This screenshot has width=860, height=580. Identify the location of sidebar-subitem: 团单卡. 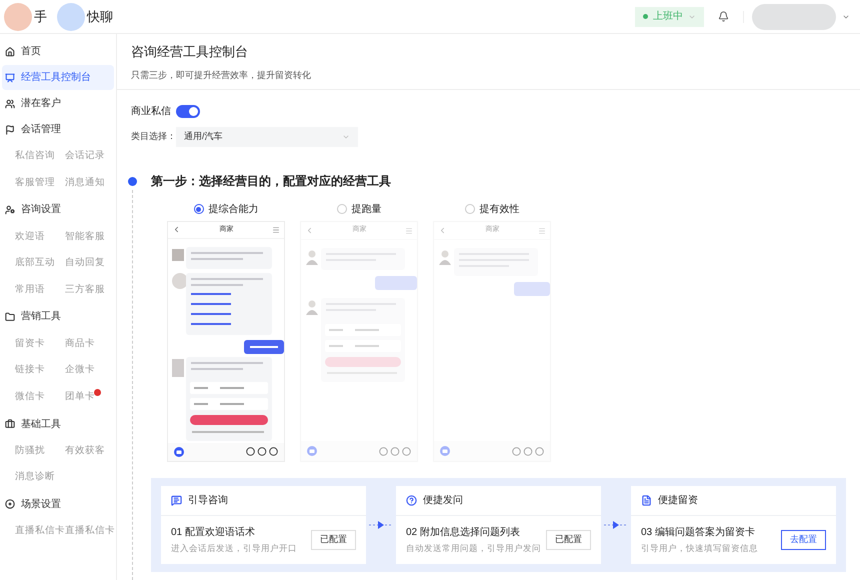
(80, 397).